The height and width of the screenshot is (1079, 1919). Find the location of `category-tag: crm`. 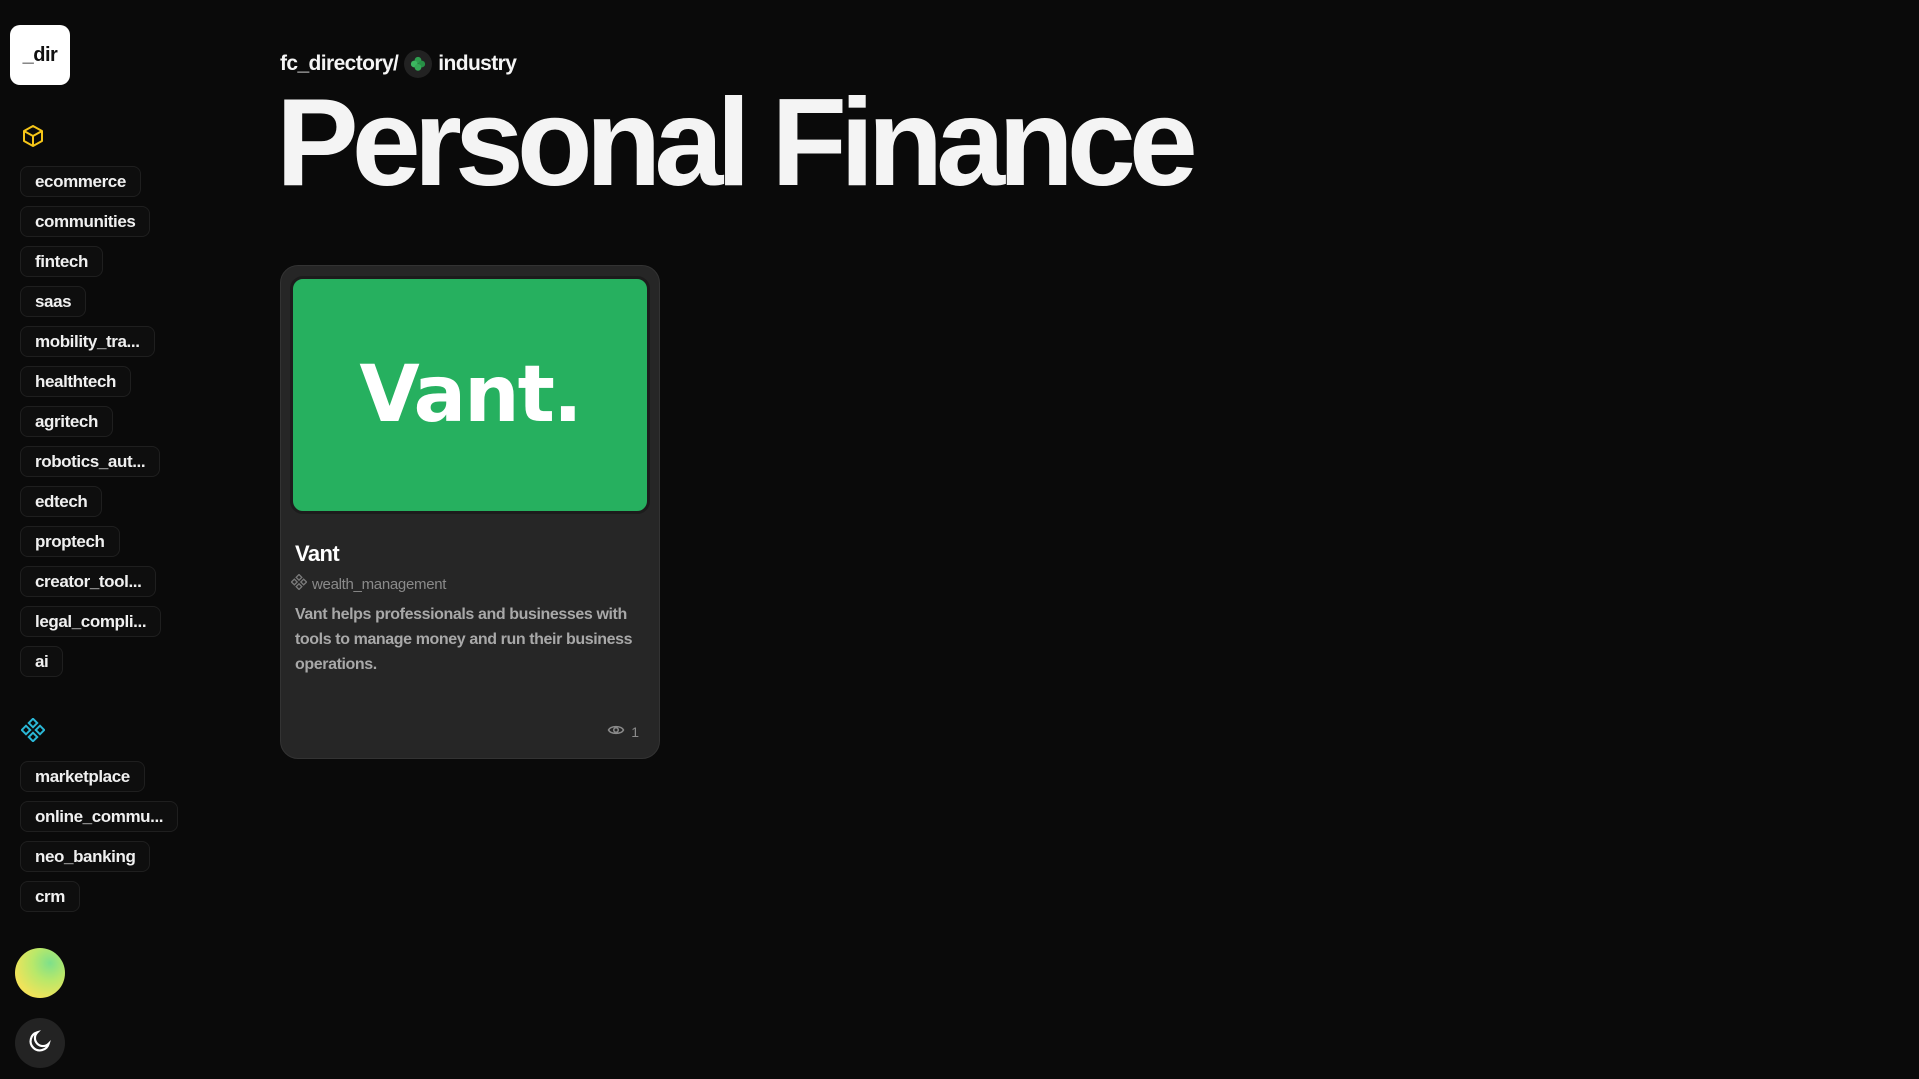

category-tag: crm is located at coordinates (50, 896).